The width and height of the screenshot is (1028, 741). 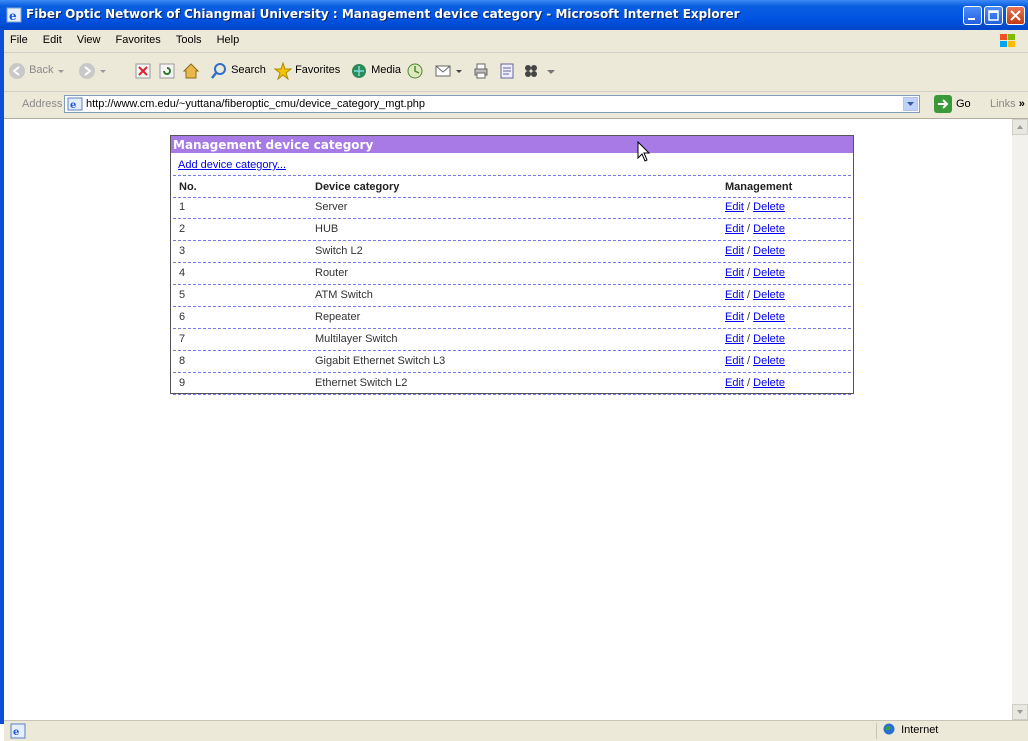 I want to click on links-toolbar: Links », so click(x=1007, y=104).